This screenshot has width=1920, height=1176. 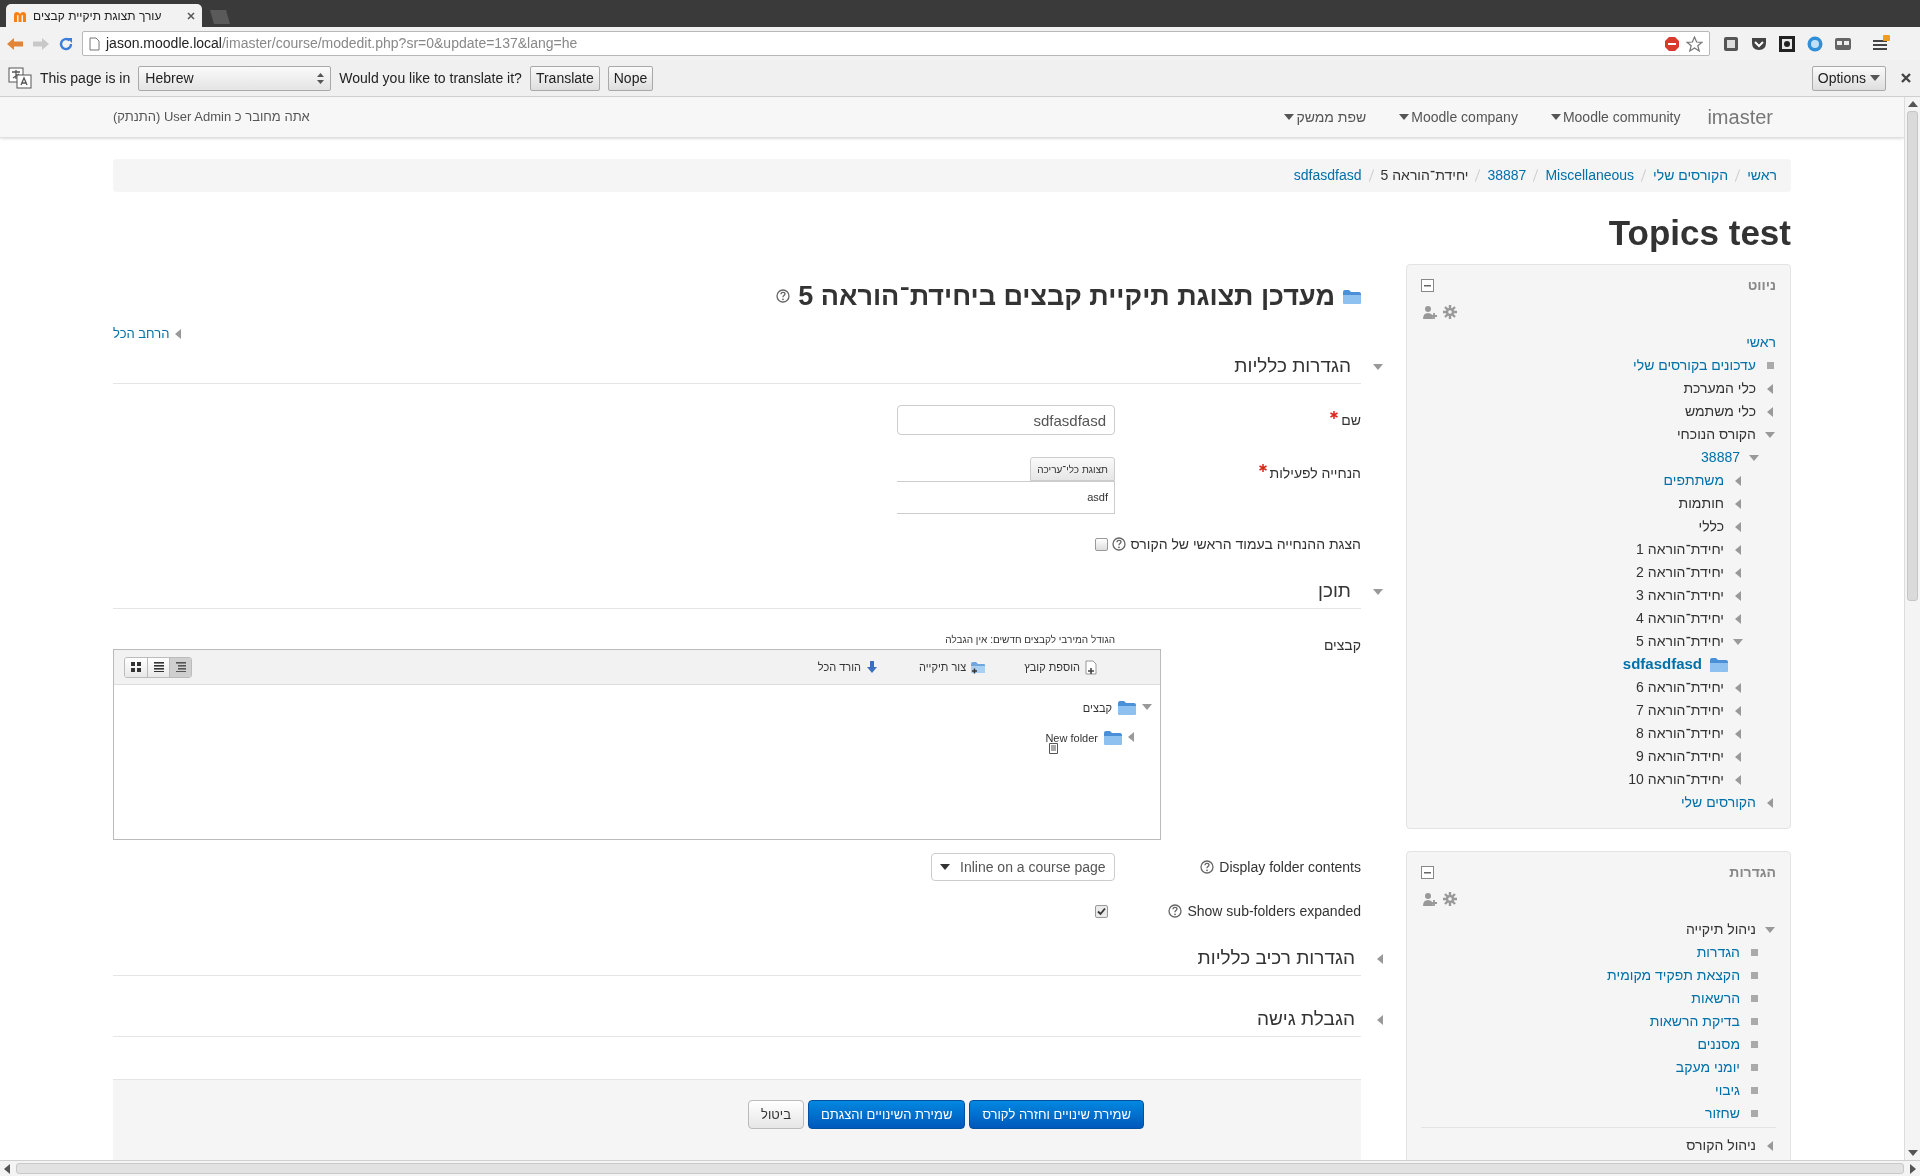 I want to click on site-brand: imaster, so click(x=1740, y=117).